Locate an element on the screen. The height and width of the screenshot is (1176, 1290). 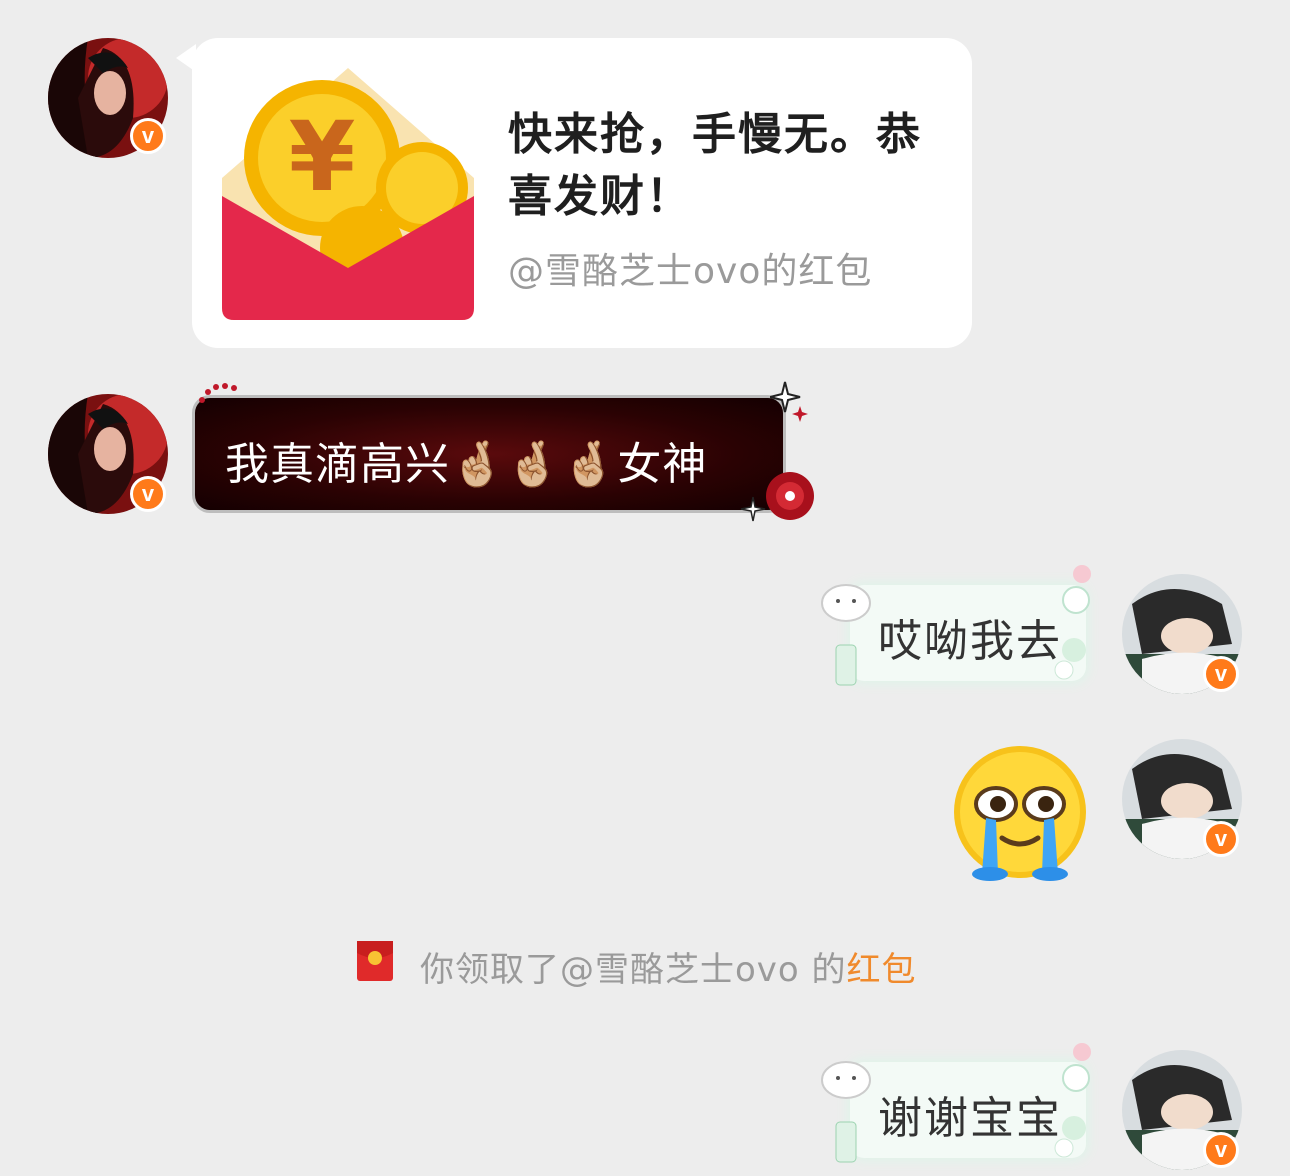
red-packet-title: 快来抢，手慢无。恭喜发财！ is located at coordinates (715, 165).